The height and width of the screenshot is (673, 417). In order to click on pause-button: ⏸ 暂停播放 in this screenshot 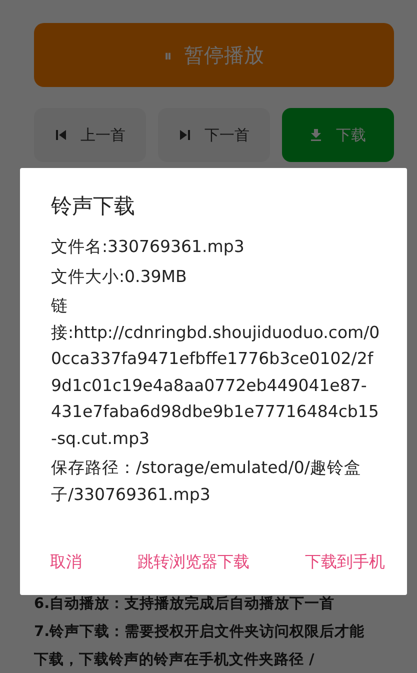, I will do `click(214, 55)`.